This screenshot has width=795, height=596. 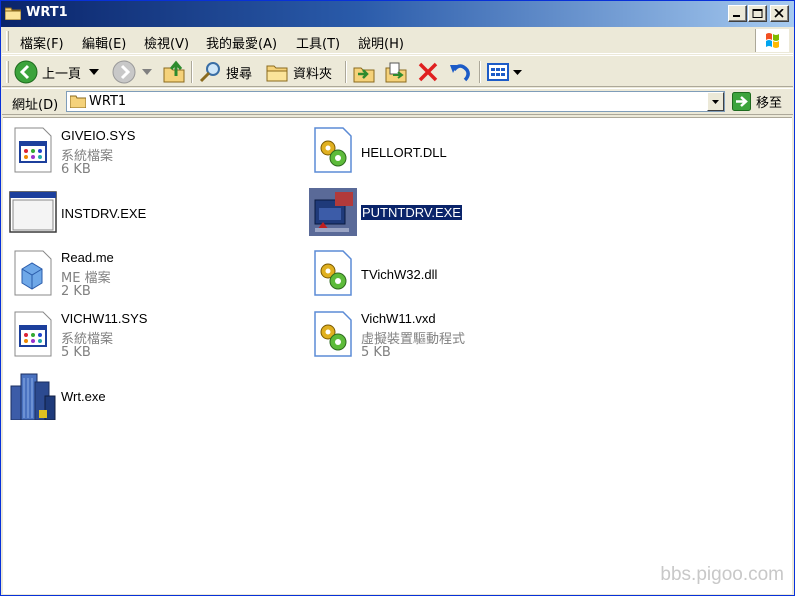 I want to click on windows-logo-icon, so click(x=772, y=40).